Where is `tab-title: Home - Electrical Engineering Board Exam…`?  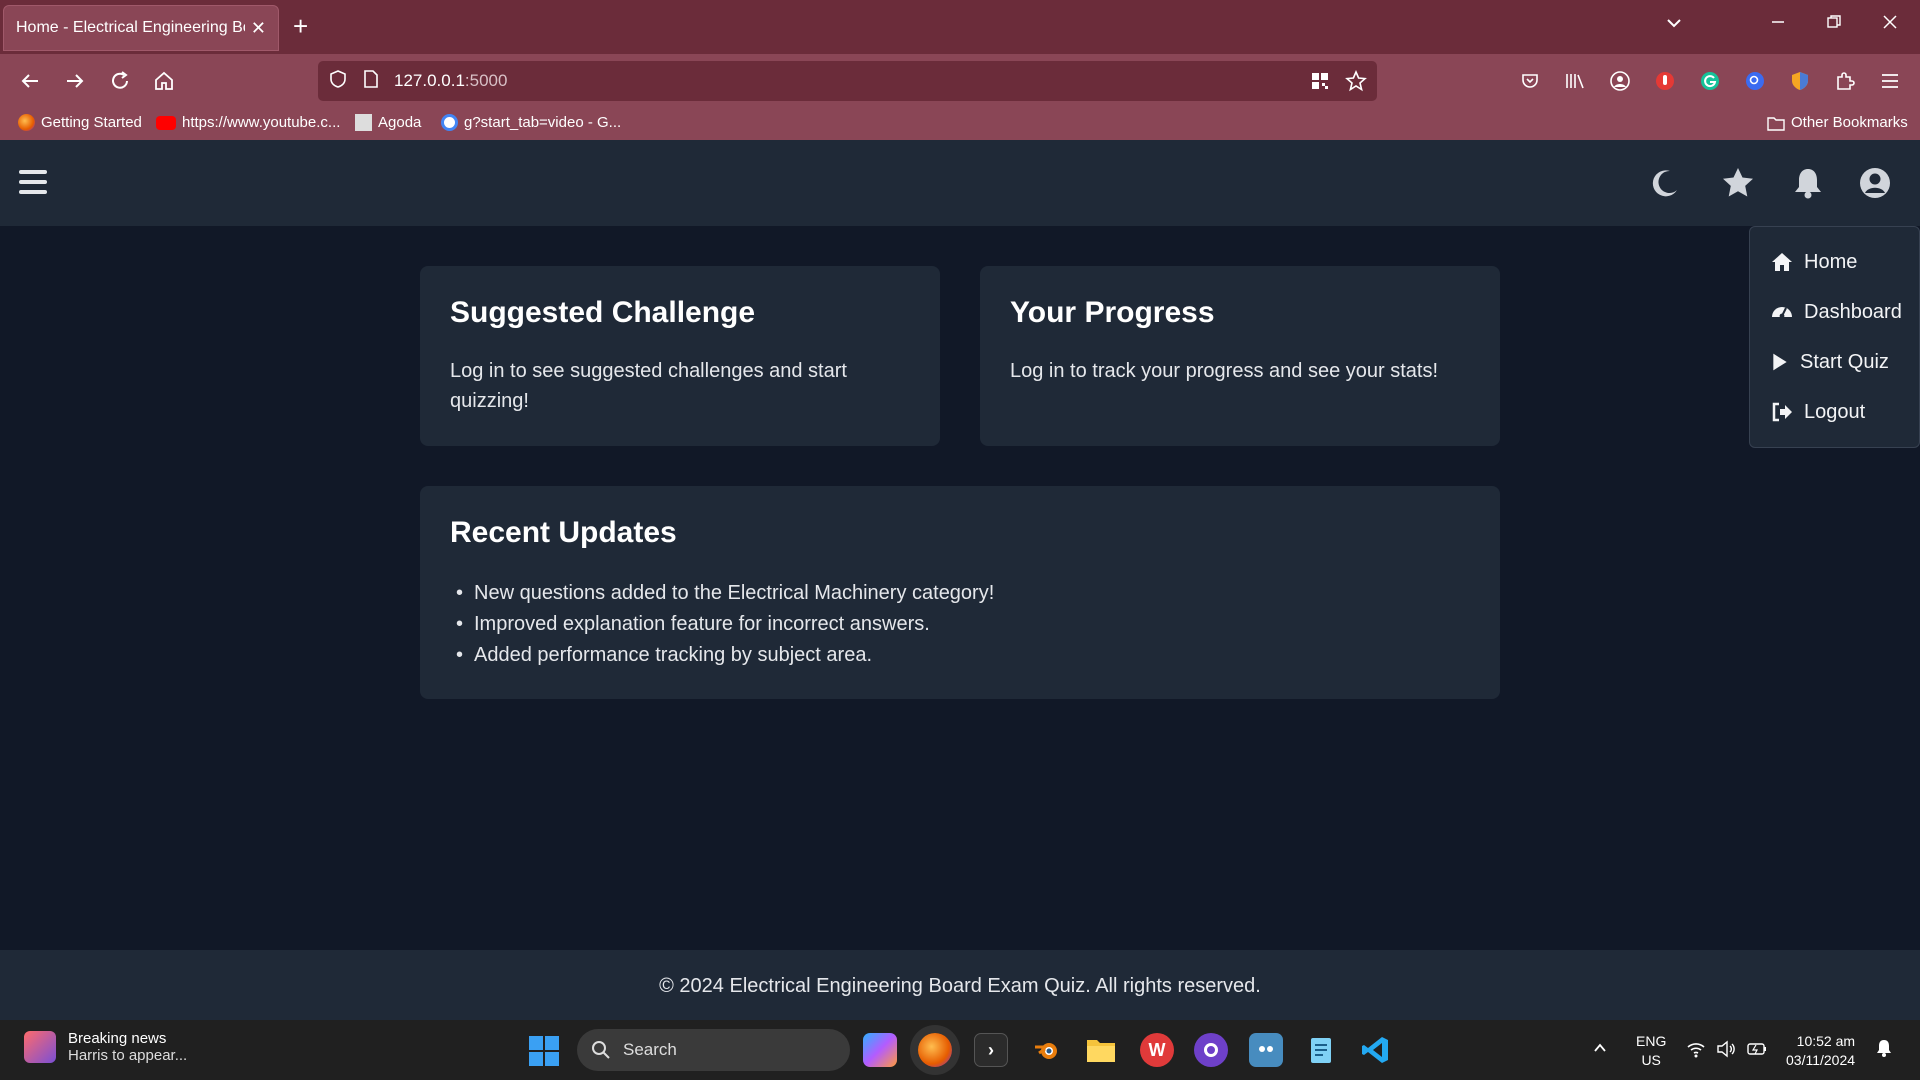
tab-title: Home - Electrical Engineering Board Exam… is located at coordinates (130, 27).